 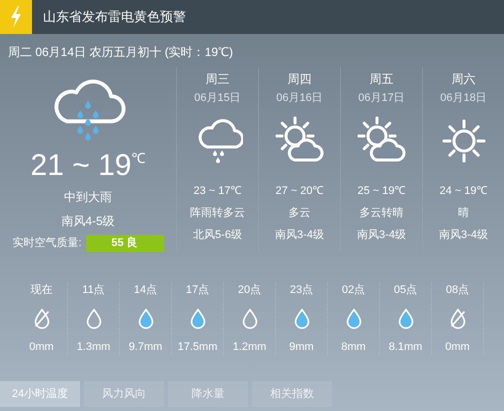 I want to click on condition-text: 多云, so click(x=299, y=213).